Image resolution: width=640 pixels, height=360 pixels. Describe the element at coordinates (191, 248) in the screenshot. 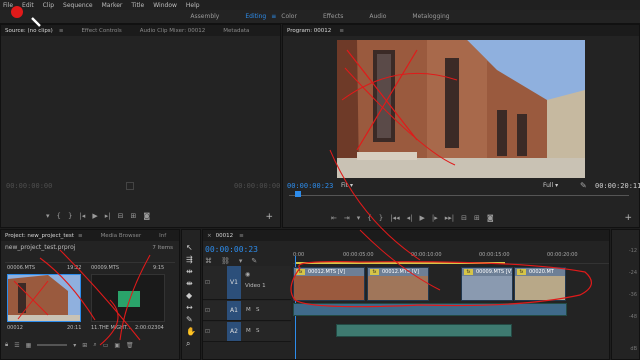

I see `selection-tool-icon: ↖` at that location.